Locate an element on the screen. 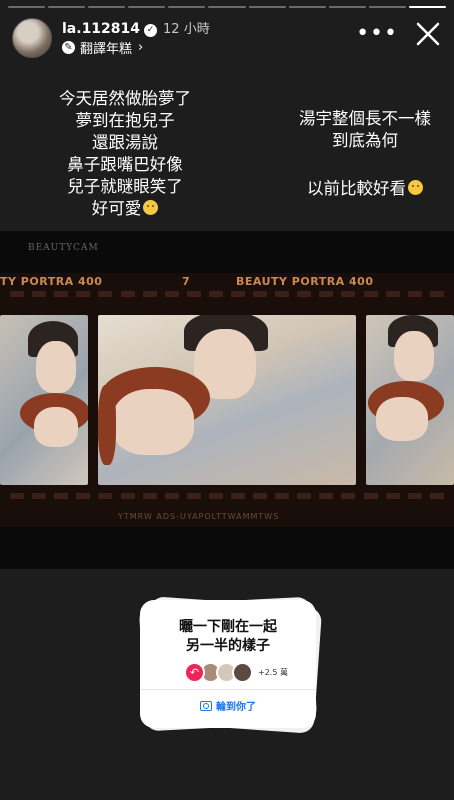 The image size is (454, 800). add-yours-sticker: 曬一下剛在一起 另一半的樣子 +2.5 萬 輪到你了 is located at coordinates (230, 665).